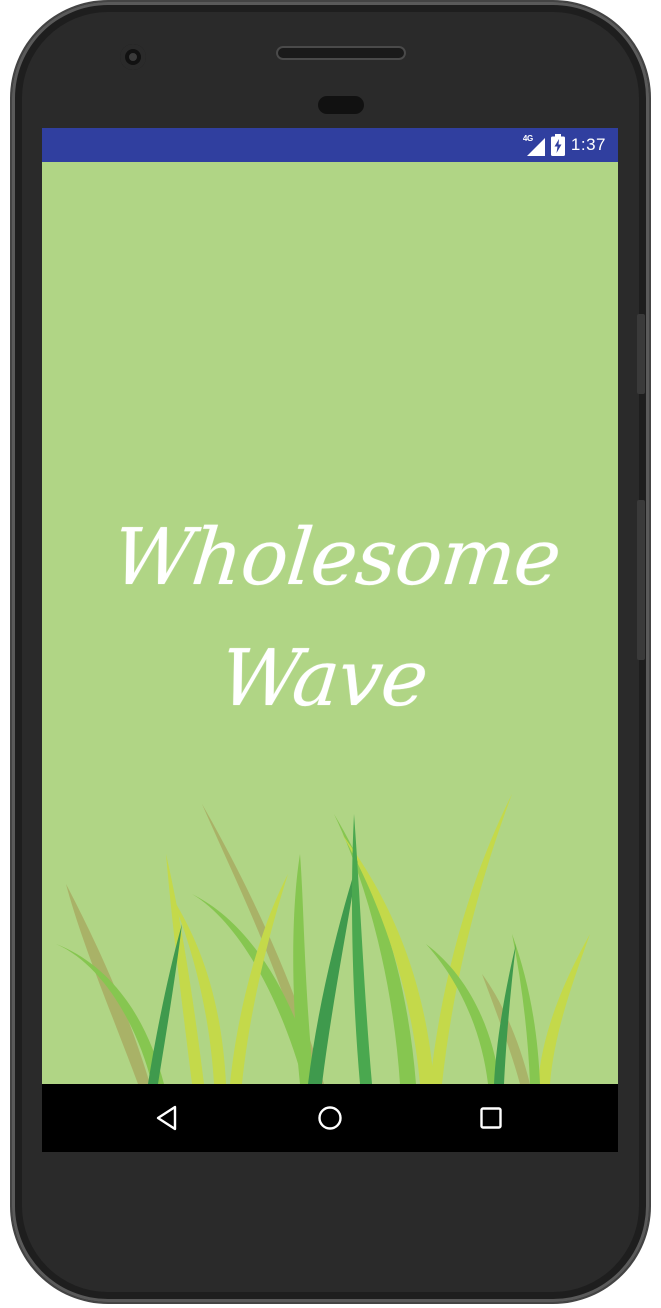 The image size is (661, 1308). Describe the element at coordinates (336, 618) in the screenshot. I see `app-title: Wholesome Wave` at that location.